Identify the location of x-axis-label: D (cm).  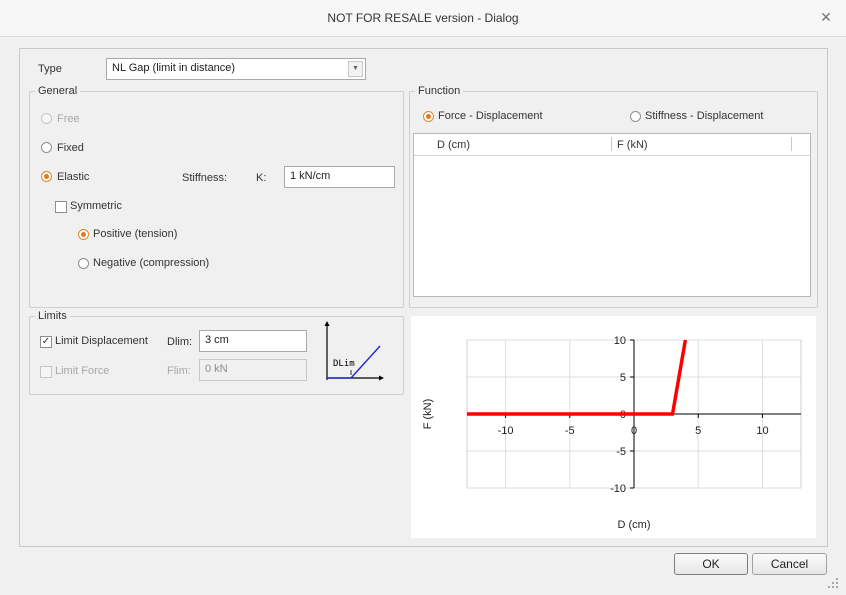
(634, 525).